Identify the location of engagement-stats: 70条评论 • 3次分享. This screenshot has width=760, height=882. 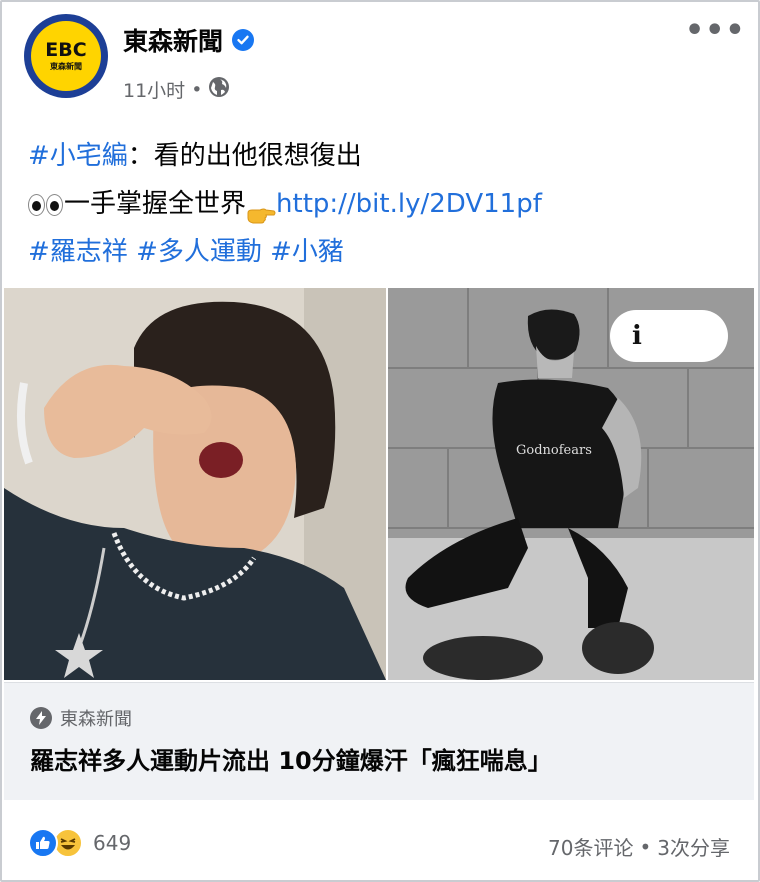
(639, 846).